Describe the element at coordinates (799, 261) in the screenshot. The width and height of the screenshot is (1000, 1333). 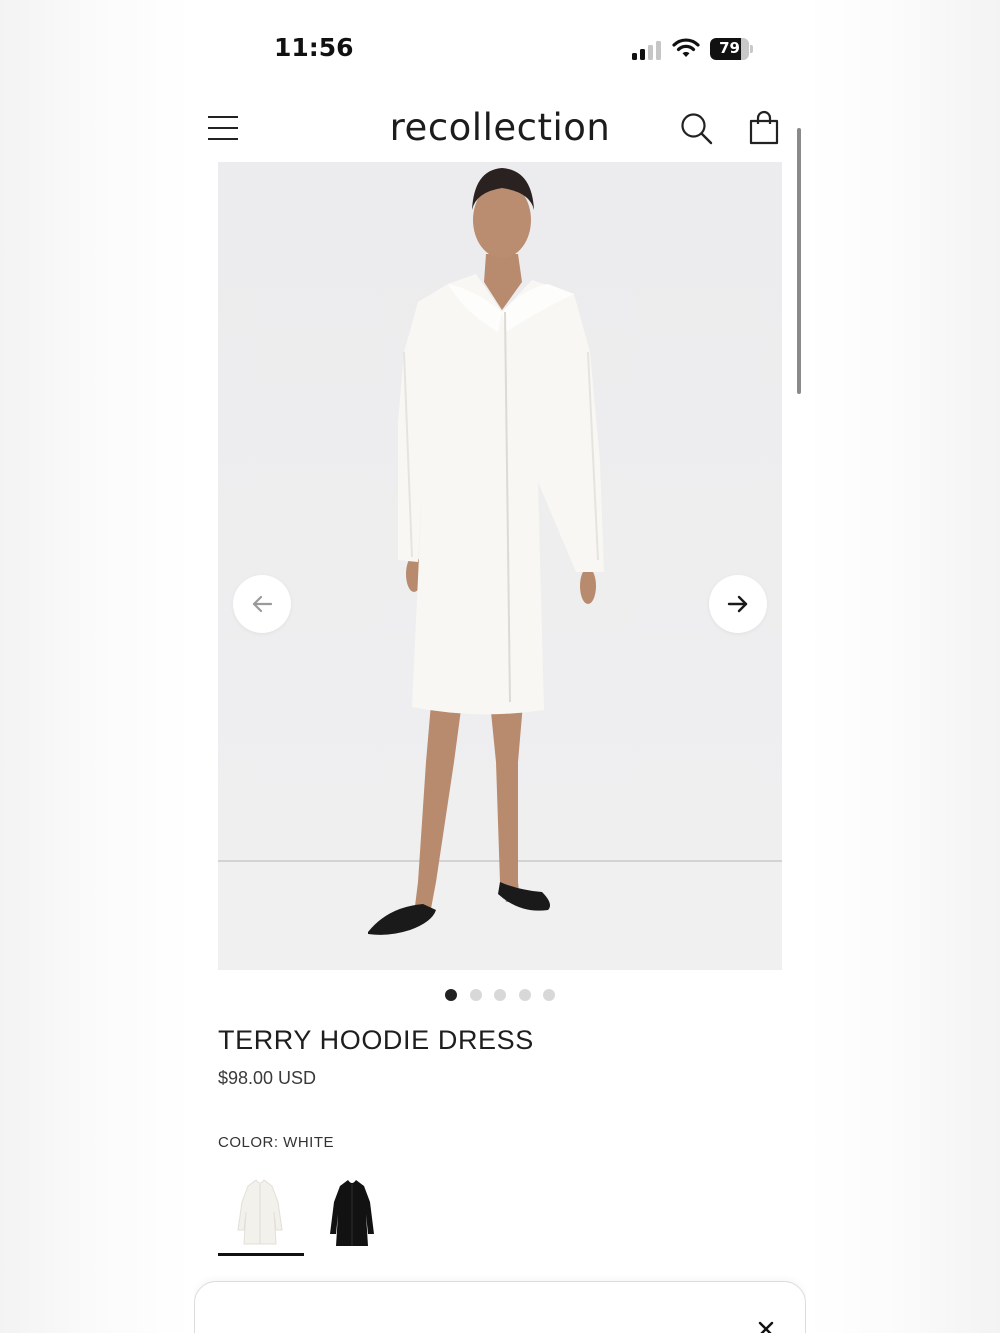
I see `page-scrollbar` at that location.